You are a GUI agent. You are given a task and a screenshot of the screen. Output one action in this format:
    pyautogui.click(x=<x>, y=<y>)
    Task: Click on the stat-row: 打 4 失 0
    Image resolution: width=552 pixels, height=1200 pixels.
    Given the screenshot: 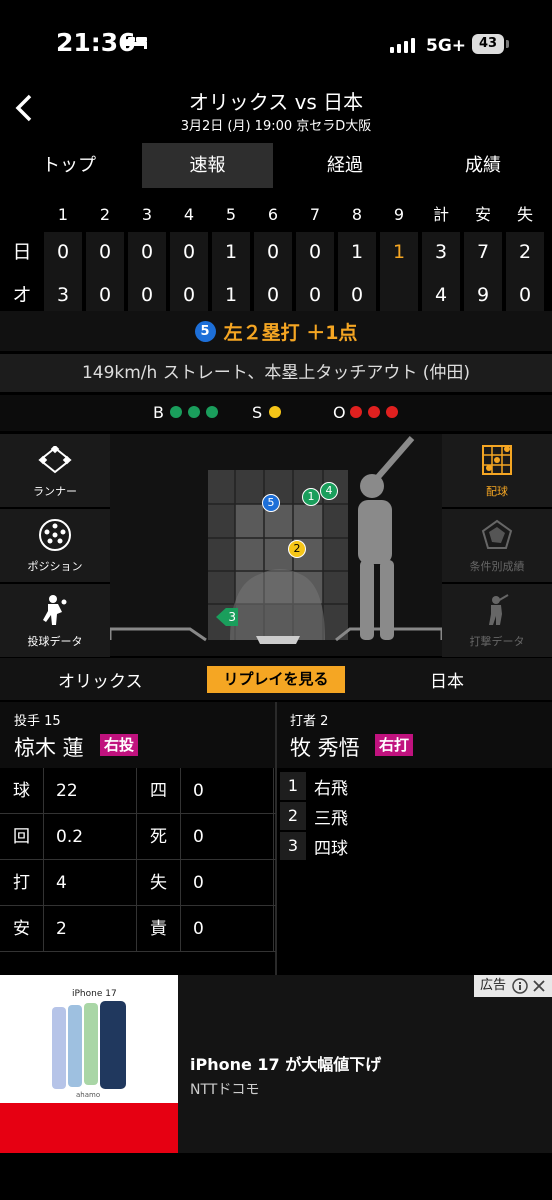 What is the action you would take?
    pyautogui.click(x=138, y=883)
    